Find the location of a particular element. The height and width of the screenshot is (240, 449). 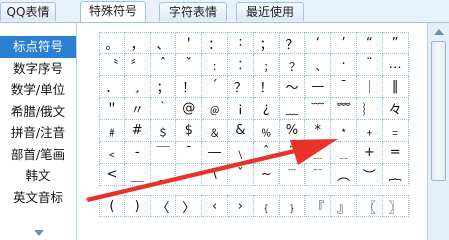

symbol-cell: $ is located at coordinates (189, 131).